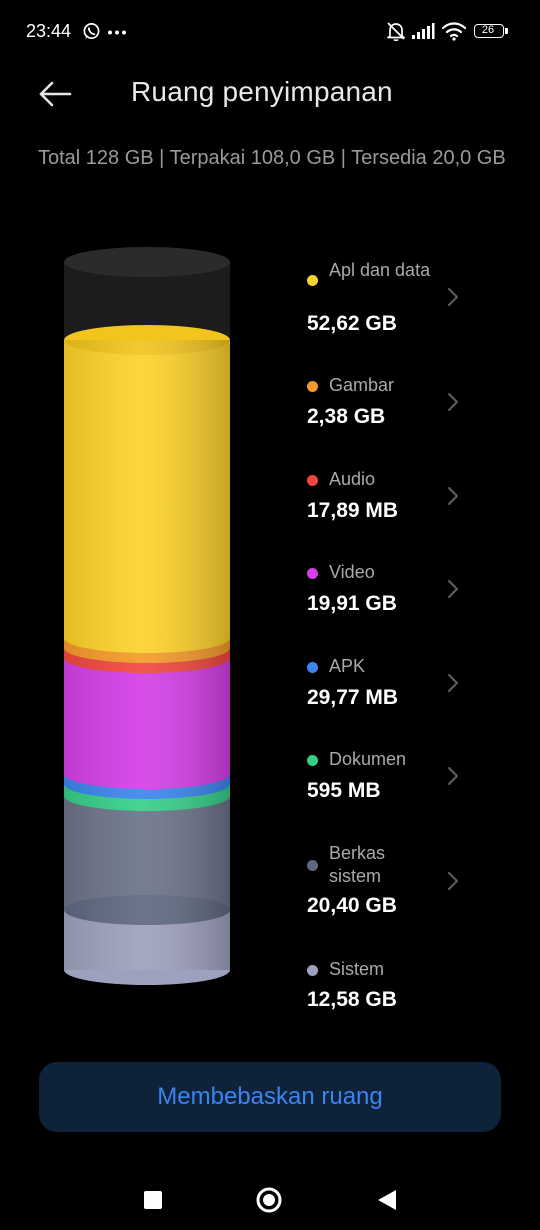 The width and height of the screenshot is (540, 1230). I want to click on free-up-space-label: Membebaskan ruang, so click(270, 1096).